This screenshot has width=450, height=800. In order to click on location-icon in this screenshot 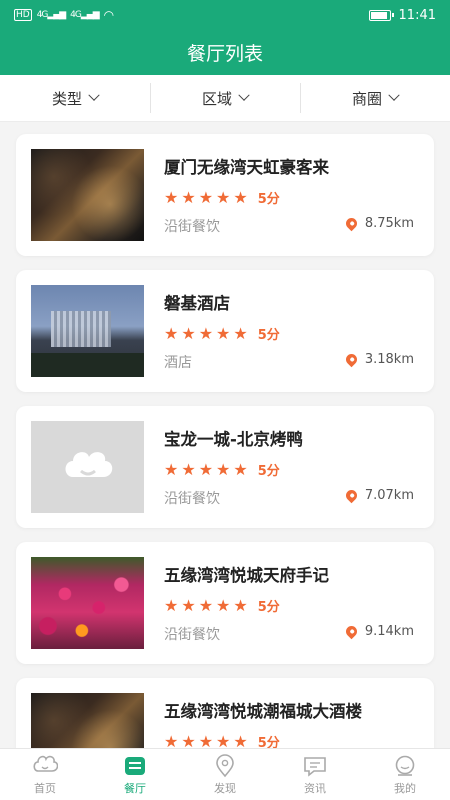, I will do `click(225, 765)`.